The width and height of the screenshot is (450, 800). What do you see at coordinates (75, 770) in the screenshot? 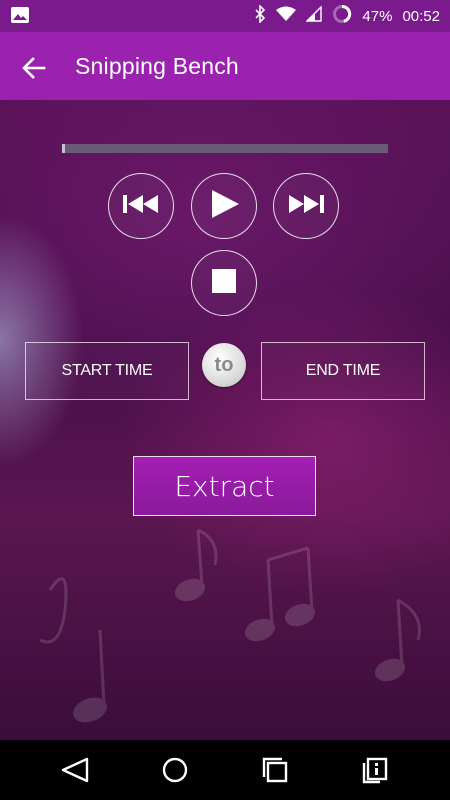
I see `nav-back-icon` at bounding box center [75, 770].